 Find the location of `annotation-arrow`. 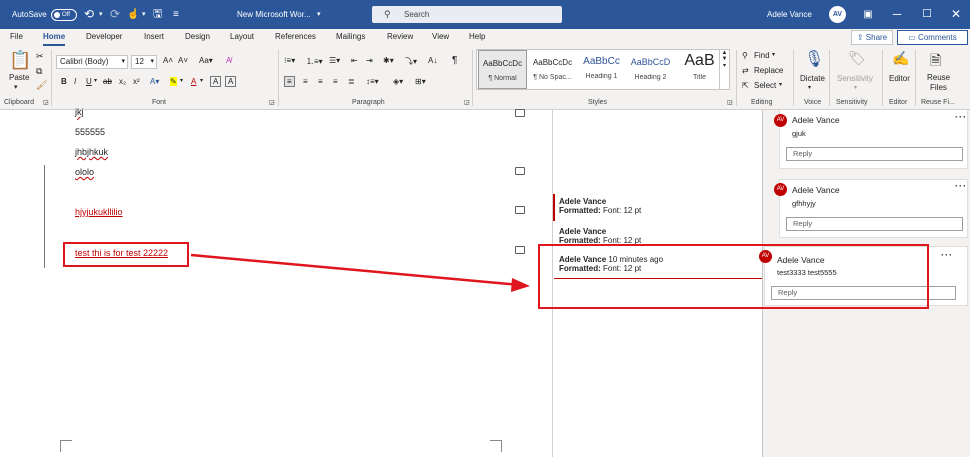

annotation-arrow is located at coordinates (360, 272).